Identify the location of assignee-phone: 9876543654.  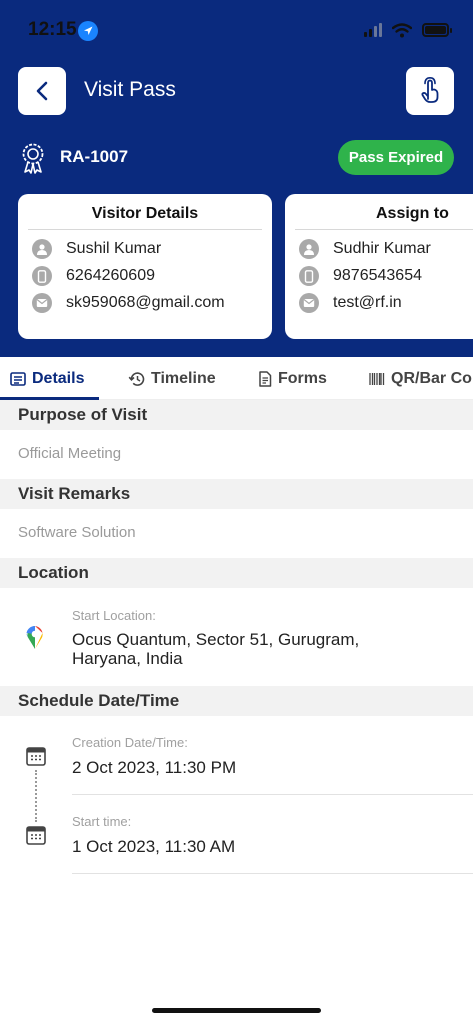
(377, 275).